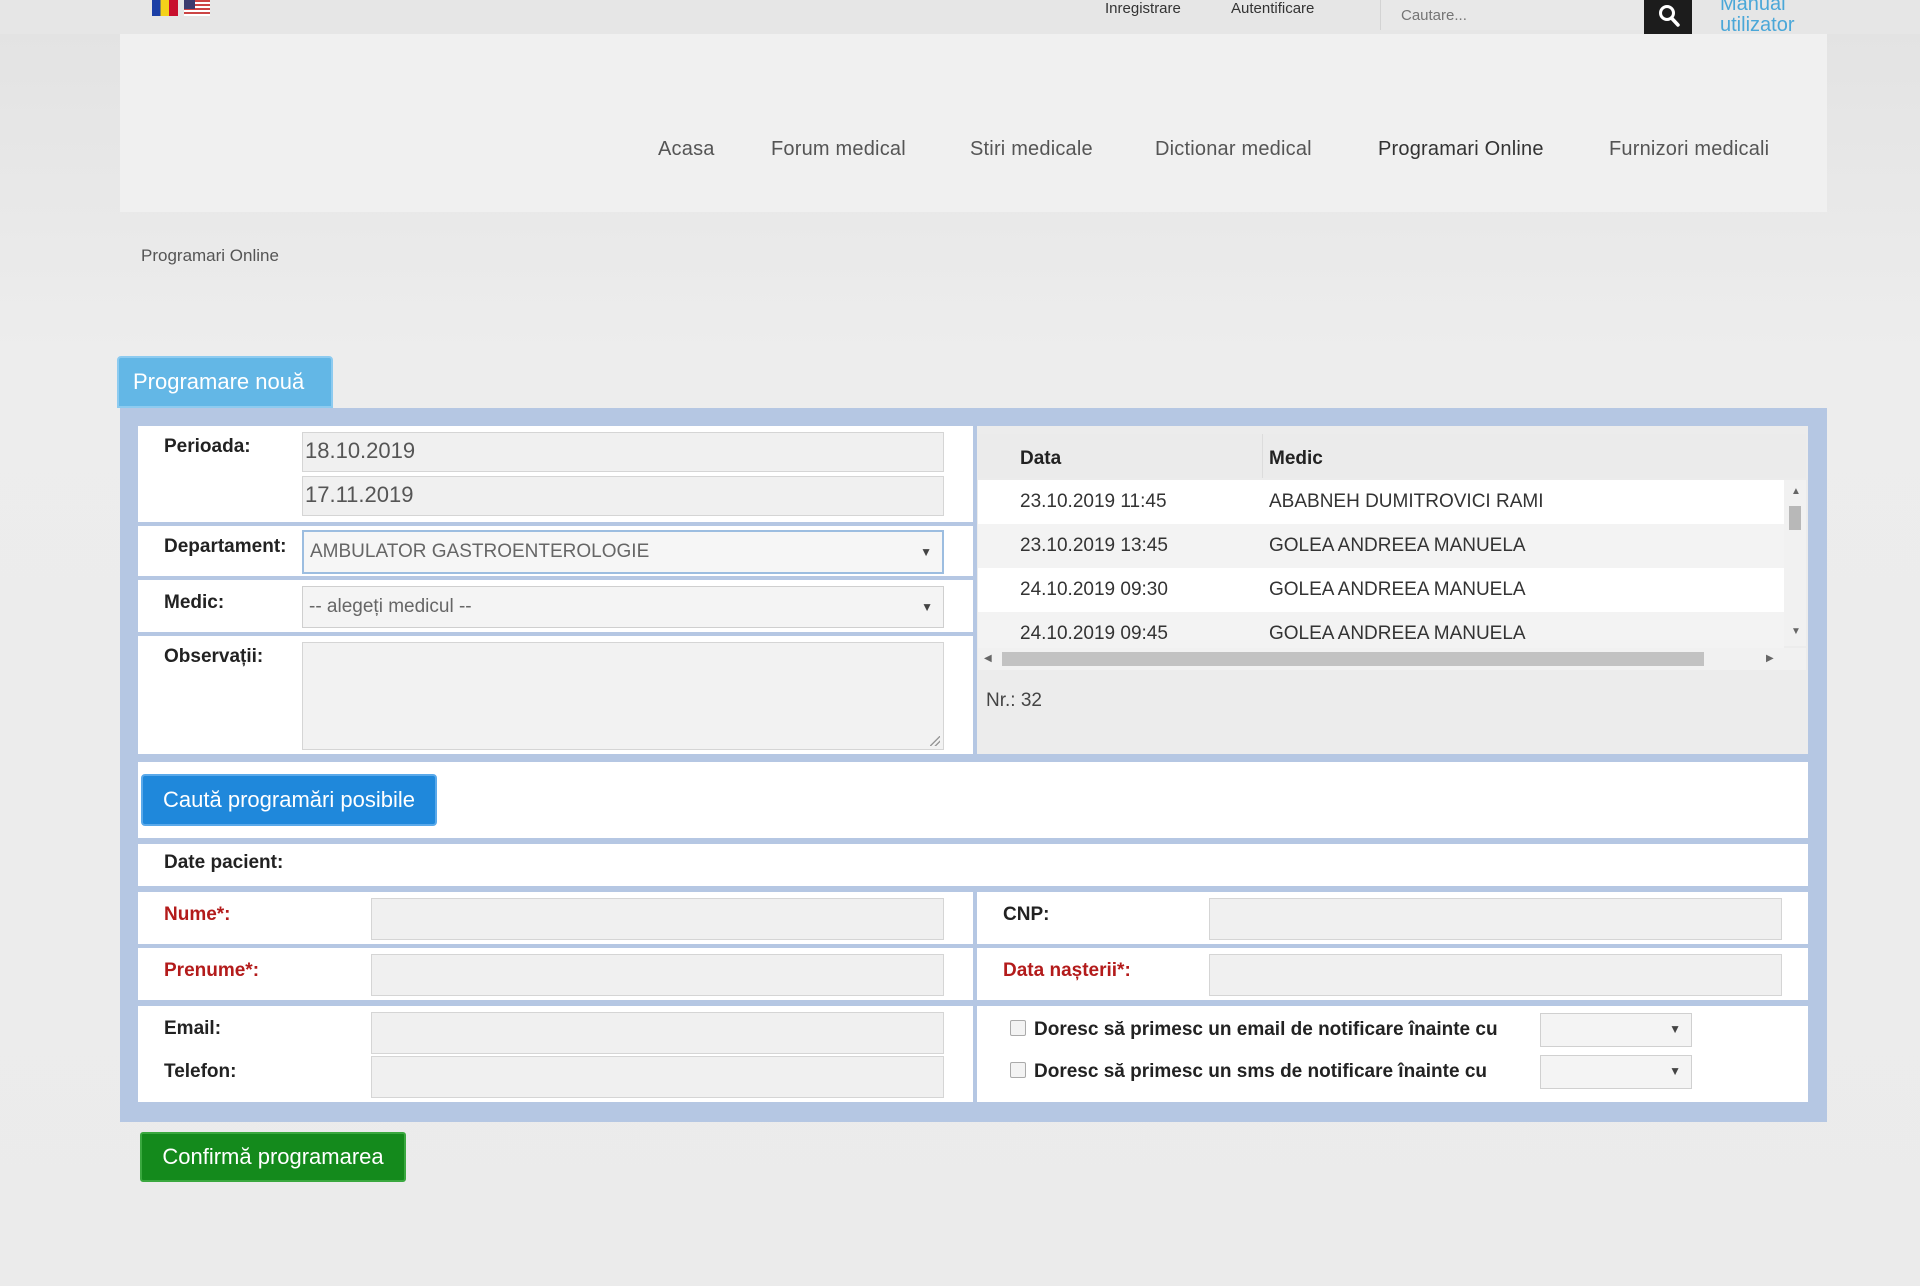  I want to click on observatii-textarea, so click(623, 696).